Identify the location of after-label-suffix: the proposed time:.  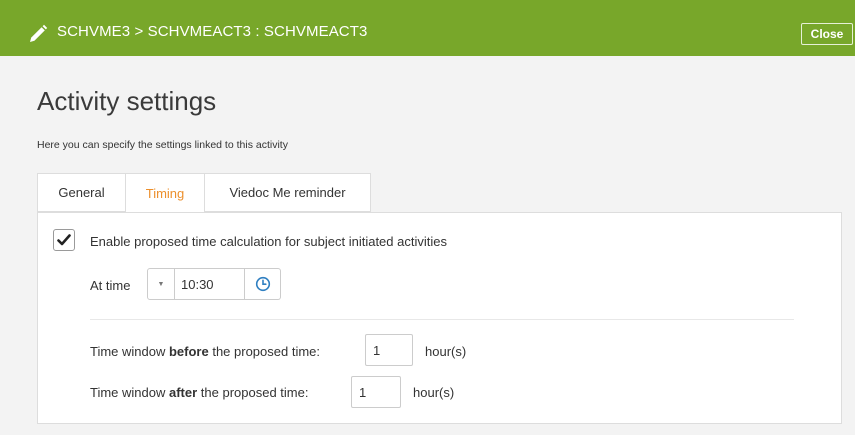
(253, 392).